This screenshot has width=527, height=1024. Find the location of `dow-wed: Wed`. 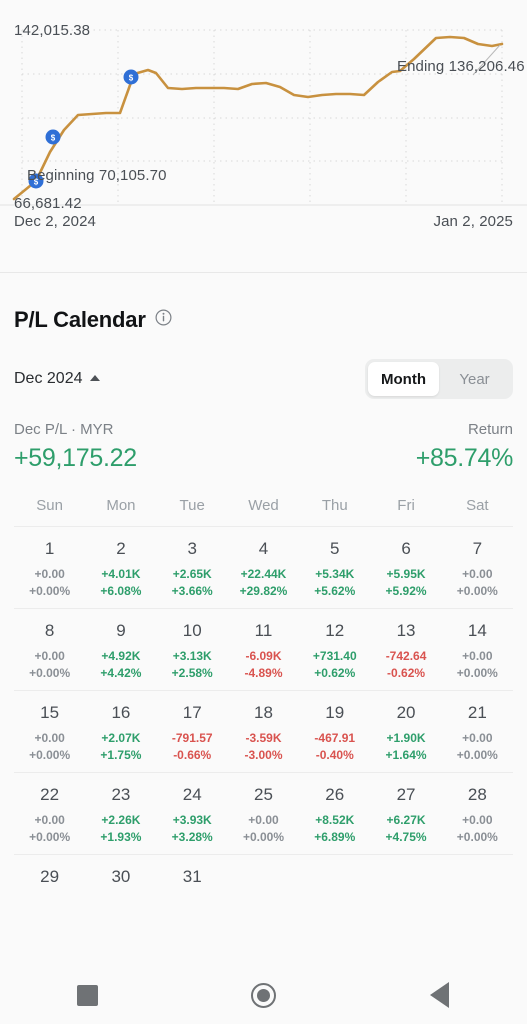

dow-wed: Wed is located at coordinates (263, 505).